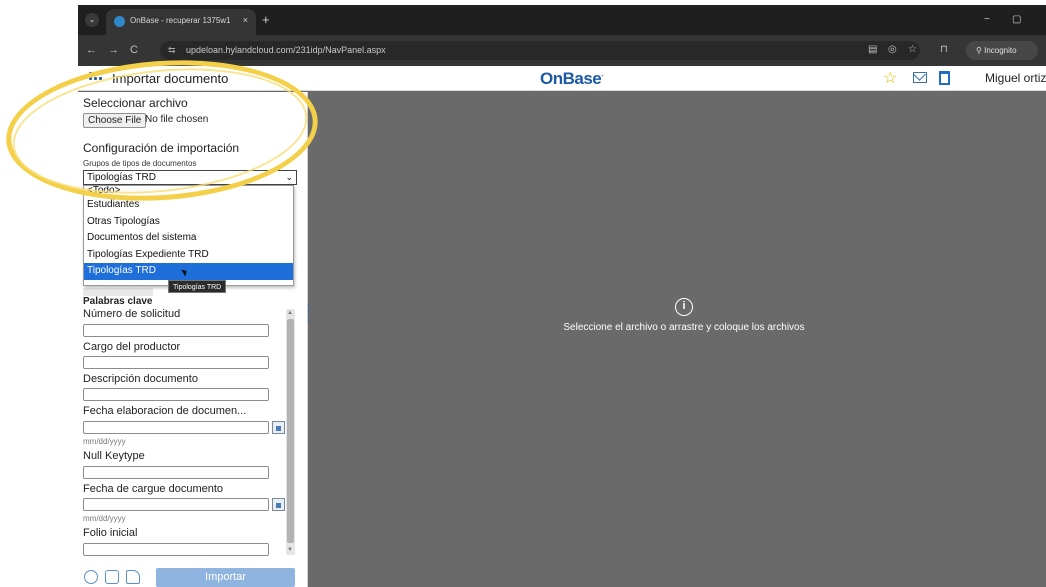  I want to click on keyword-input-descripcion, so click(176, 394).